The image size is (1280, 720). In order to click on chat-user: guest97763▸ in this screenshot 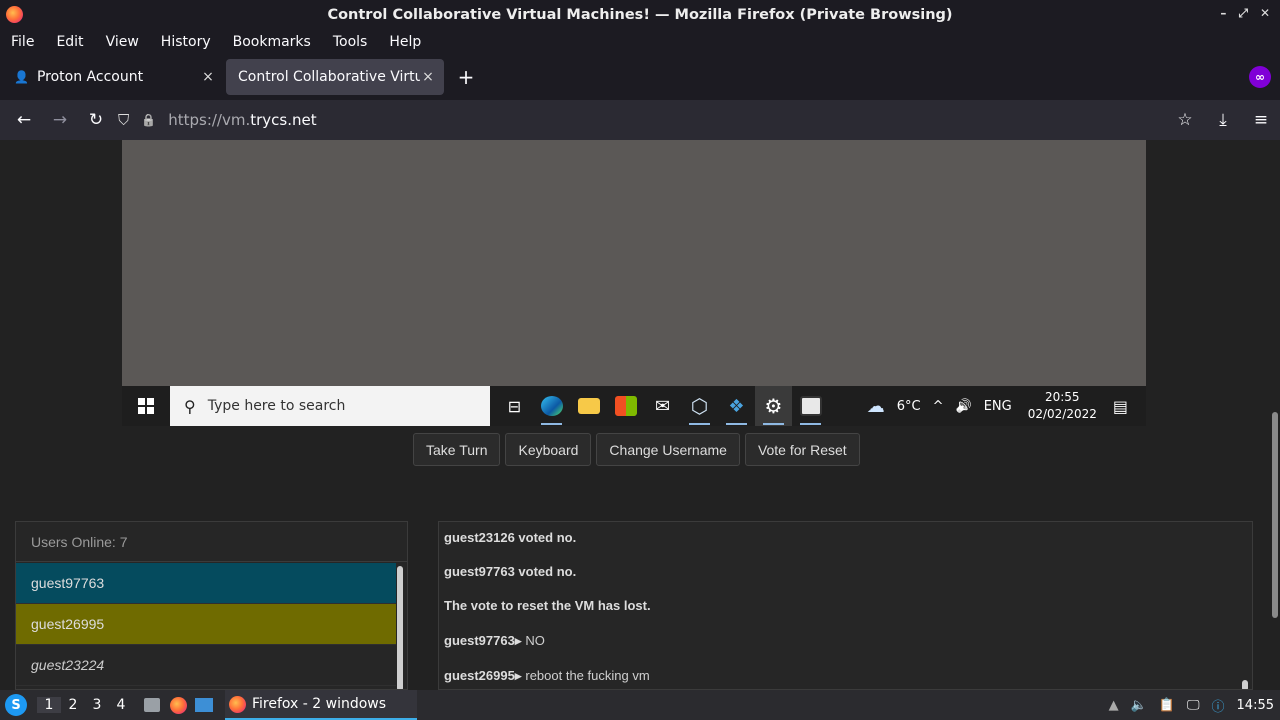, I will do `click(483, 640)`.